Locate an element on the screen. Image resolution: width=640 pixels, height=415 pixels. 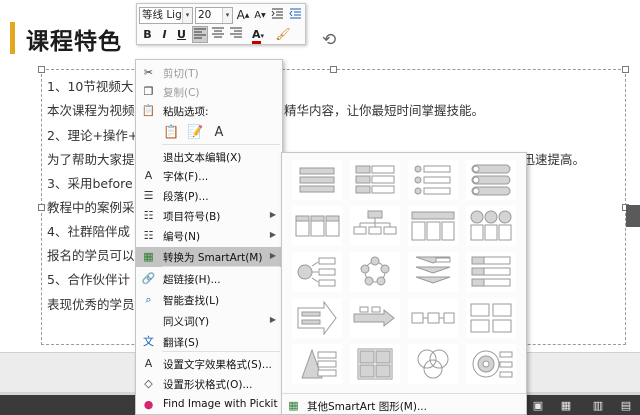
menu-item-7: ☷ 编号(N) ▶ is located at coordinates (209, 236).